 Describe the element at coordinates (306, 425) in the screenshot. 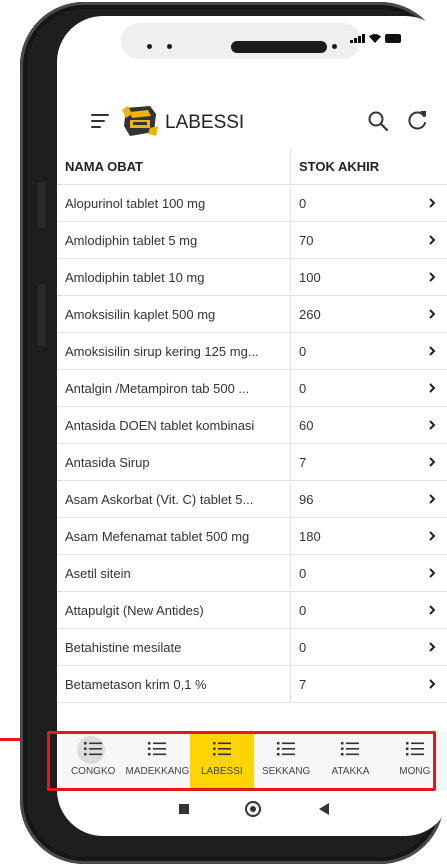

I see `stock-value: 60` at that location.